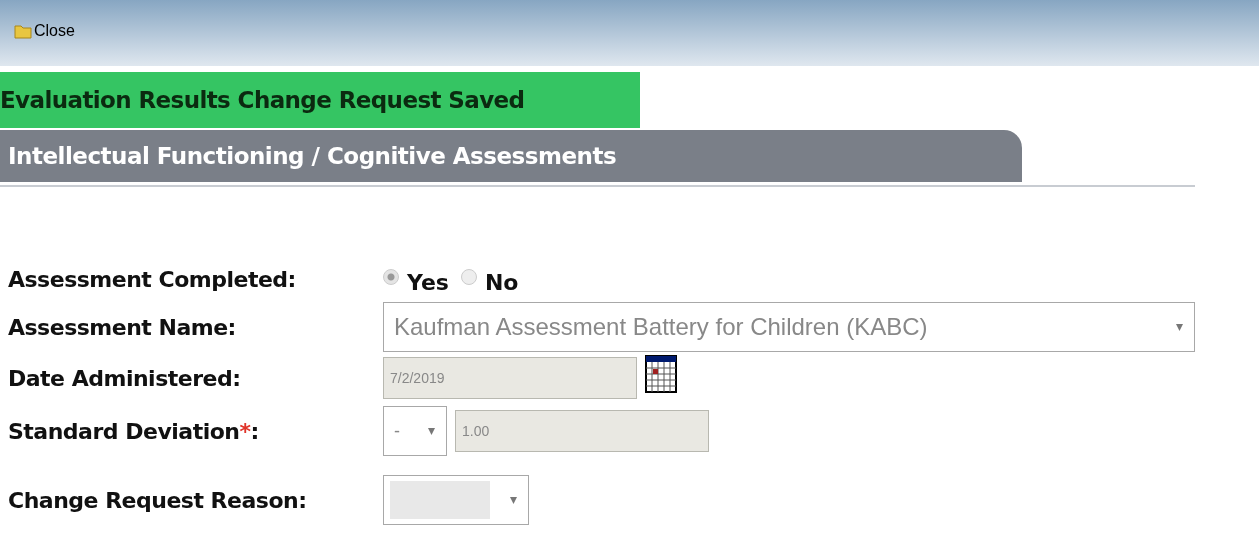 The image size is (1259, 551). I want to click on field-label: Assessment Completed:, so click(152, 279).